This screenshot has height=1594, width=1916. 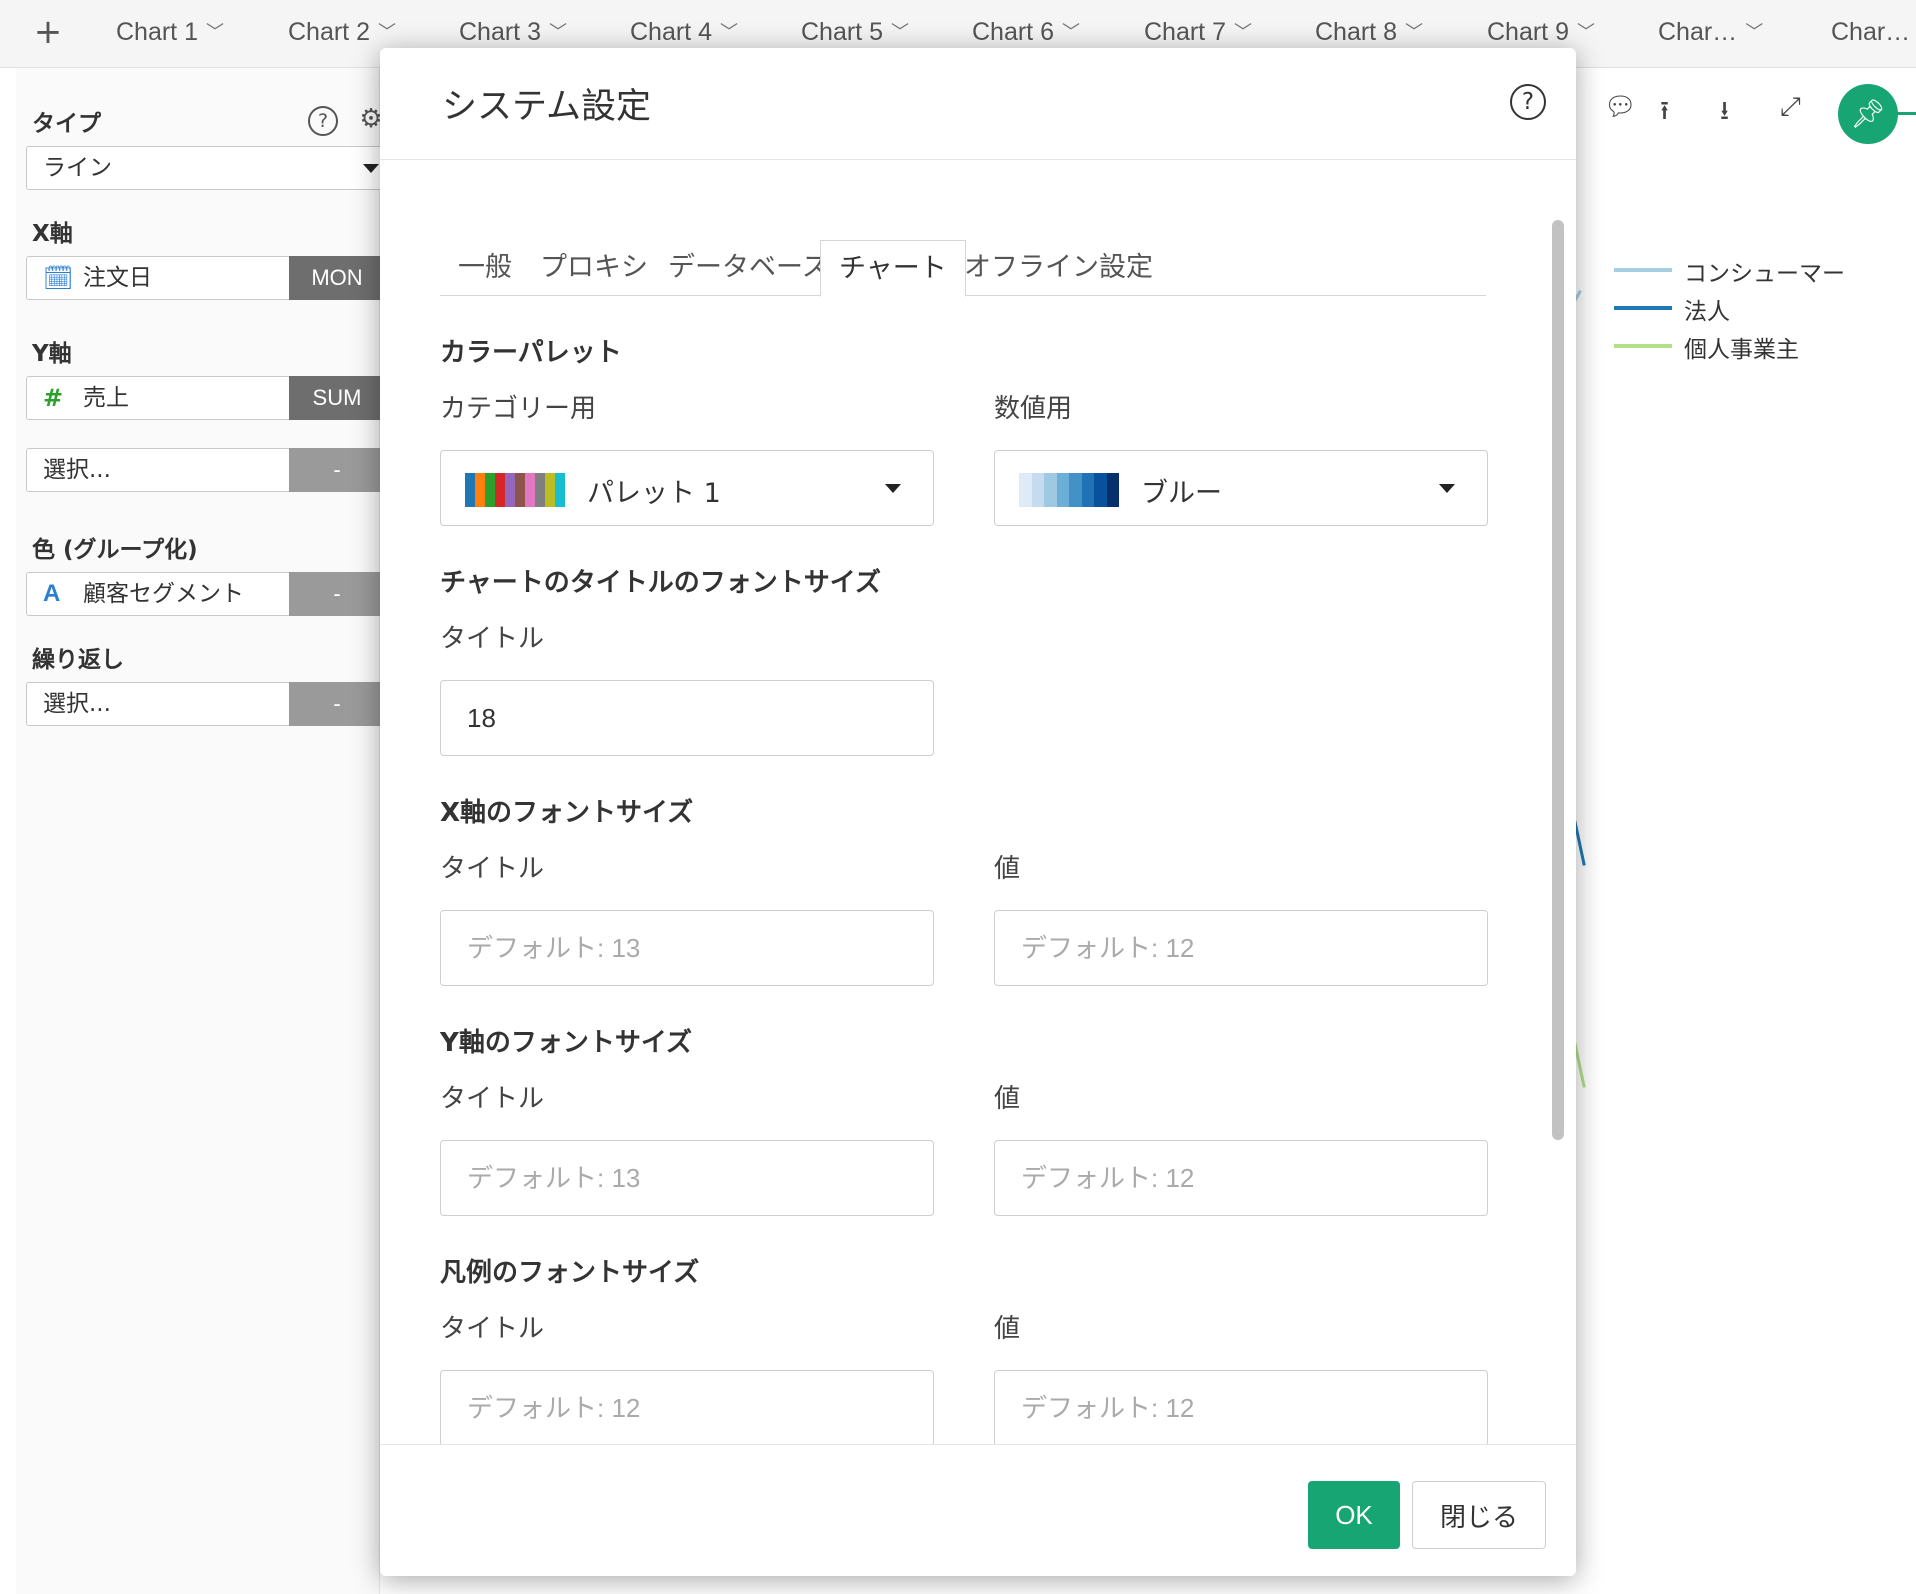 What do you see at coordinates (485, 268) in the screenshot?
I see `tab-general: 一般` at bounding box center [485, 268].